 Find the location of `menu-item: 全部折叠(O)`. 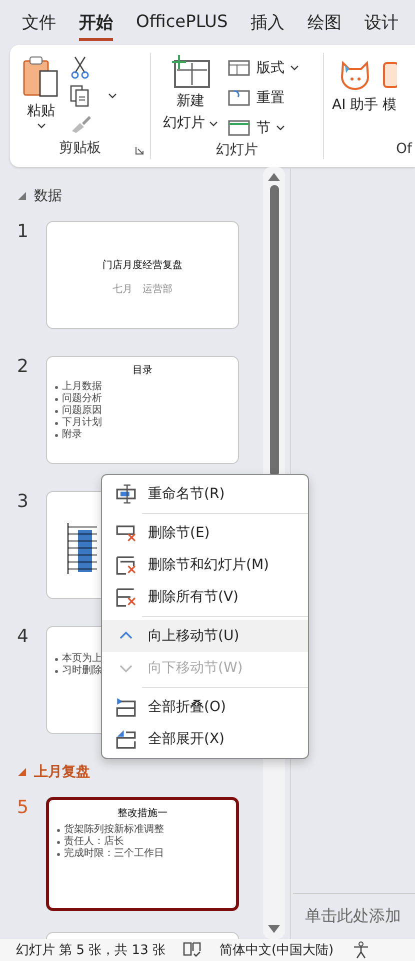

menu-item: 全部折叠(O) is located at coordinates (205, 707).